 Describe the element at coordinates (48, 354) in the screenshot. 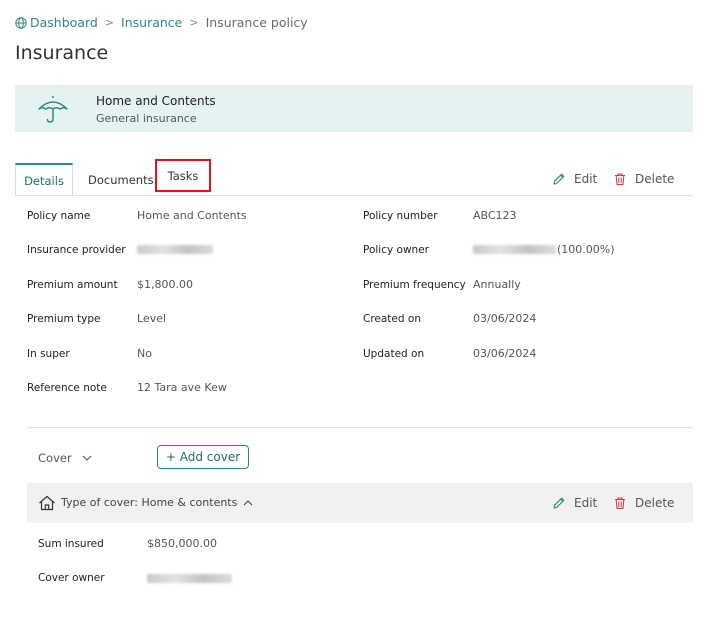

I see `in-super-label: In super` at that location.